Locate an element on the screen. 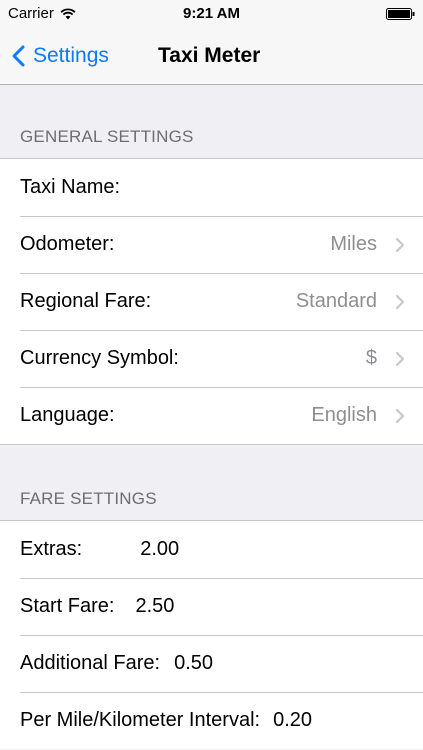  regional-fare-value: Standard is located at coordinates (336, 301).